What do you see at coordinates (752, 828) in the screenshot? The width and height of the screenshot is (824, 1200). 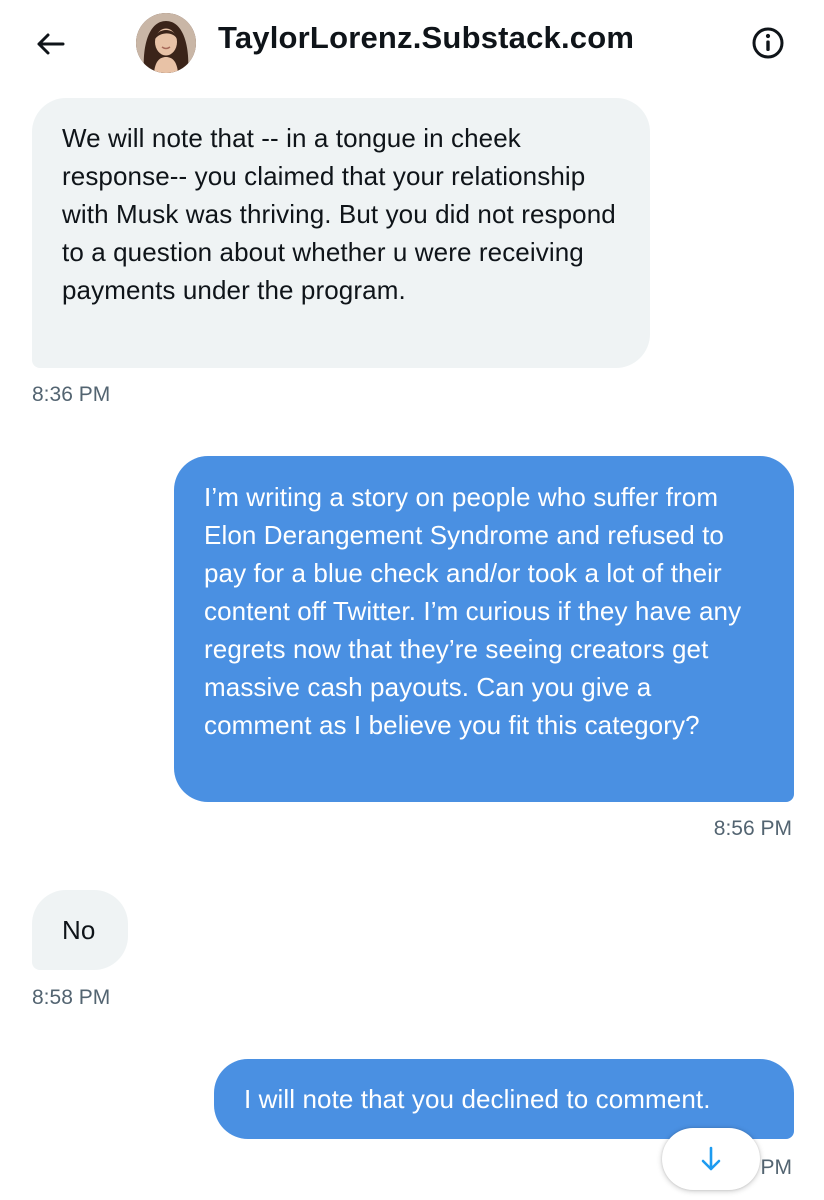 I see `message-timestamp: 8:56 PM` at bounding box center [752, 828].